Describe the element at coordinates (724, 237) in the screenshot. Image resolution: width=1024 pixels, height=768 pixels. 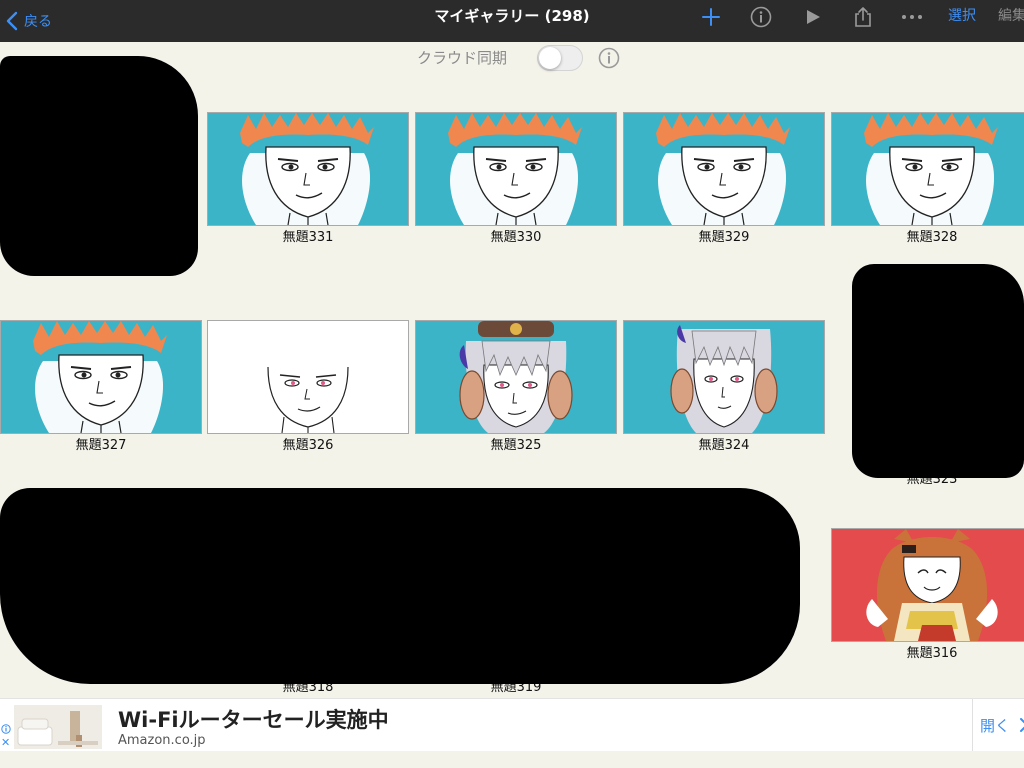
I see `artwork-title: 無題329` at that location.